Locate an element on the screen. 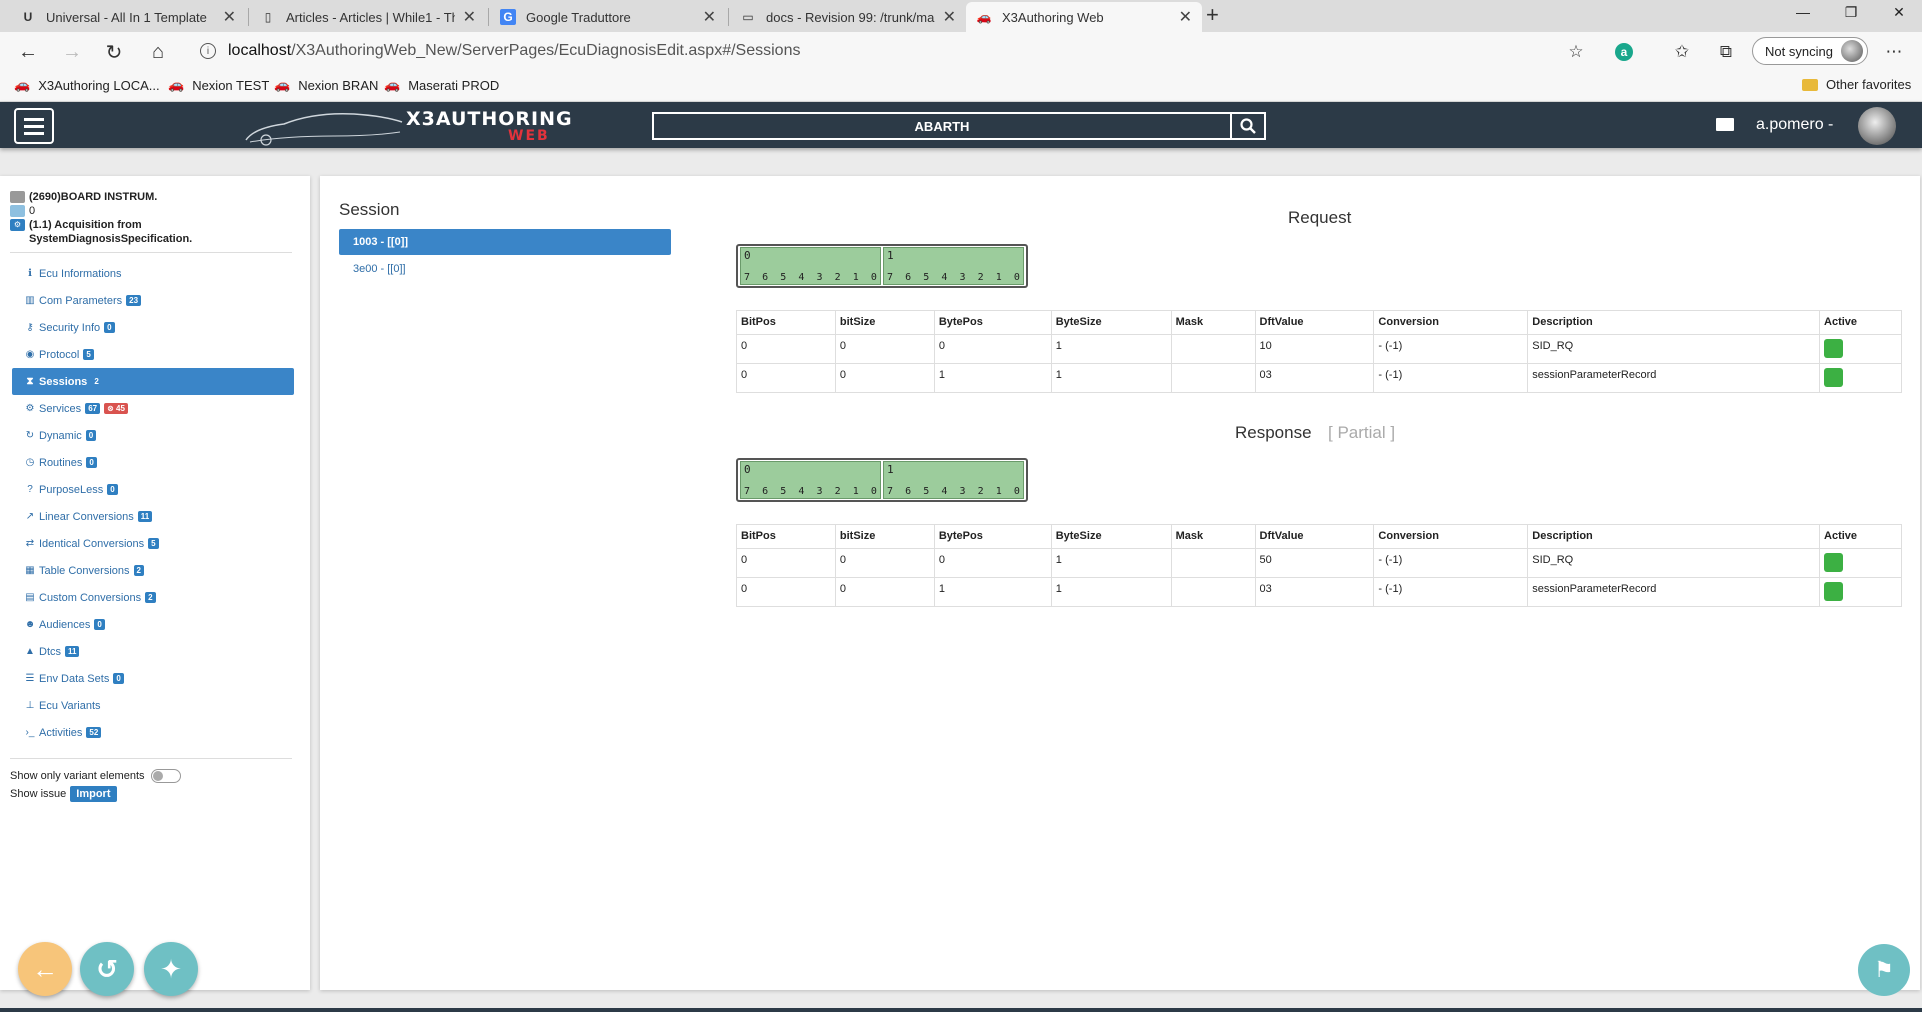 This screenshot has height=1012, width=1922. user-avatar is located at coordinates (1877, 126).